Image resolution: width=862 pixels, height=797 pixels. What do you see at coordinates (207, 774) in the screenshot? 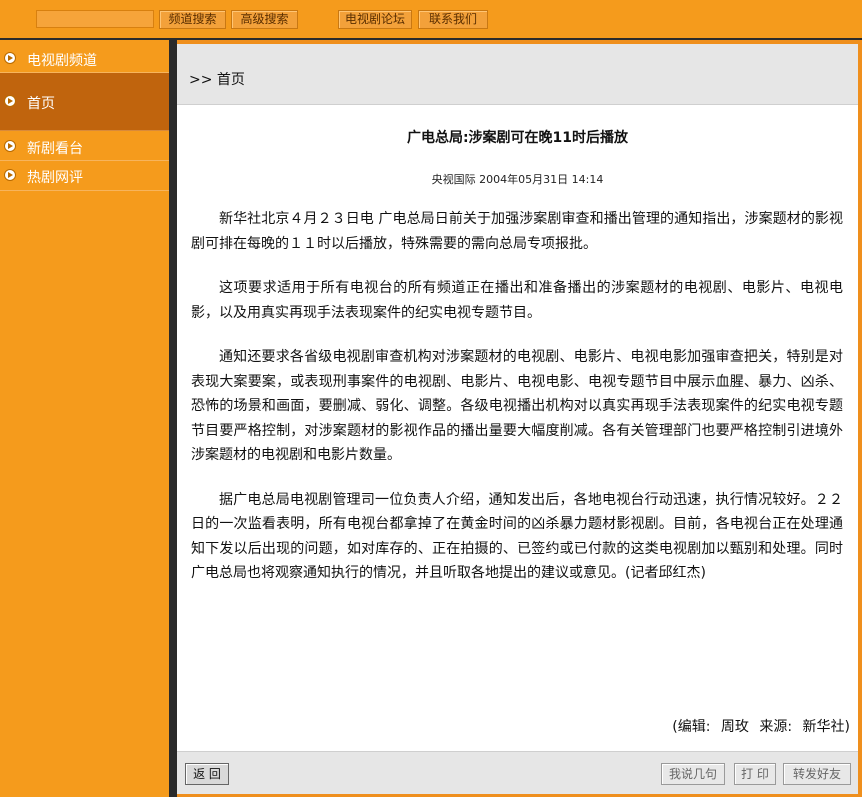
I see `back-button: 返 回` at bounding box center [207, 774].